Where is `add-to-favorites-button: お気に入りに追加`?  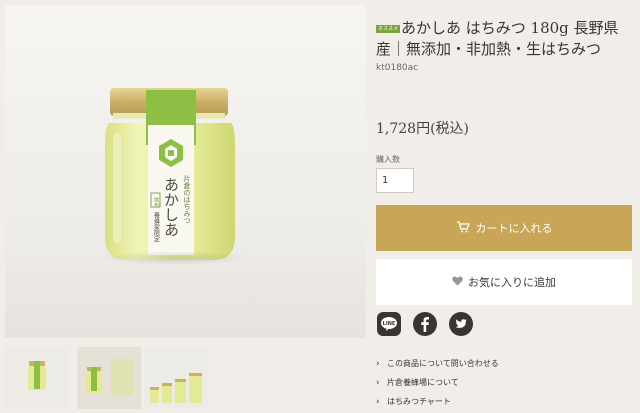
add-to-favorites-button: お気に入りに追加 is located at coordinates (504, 282).